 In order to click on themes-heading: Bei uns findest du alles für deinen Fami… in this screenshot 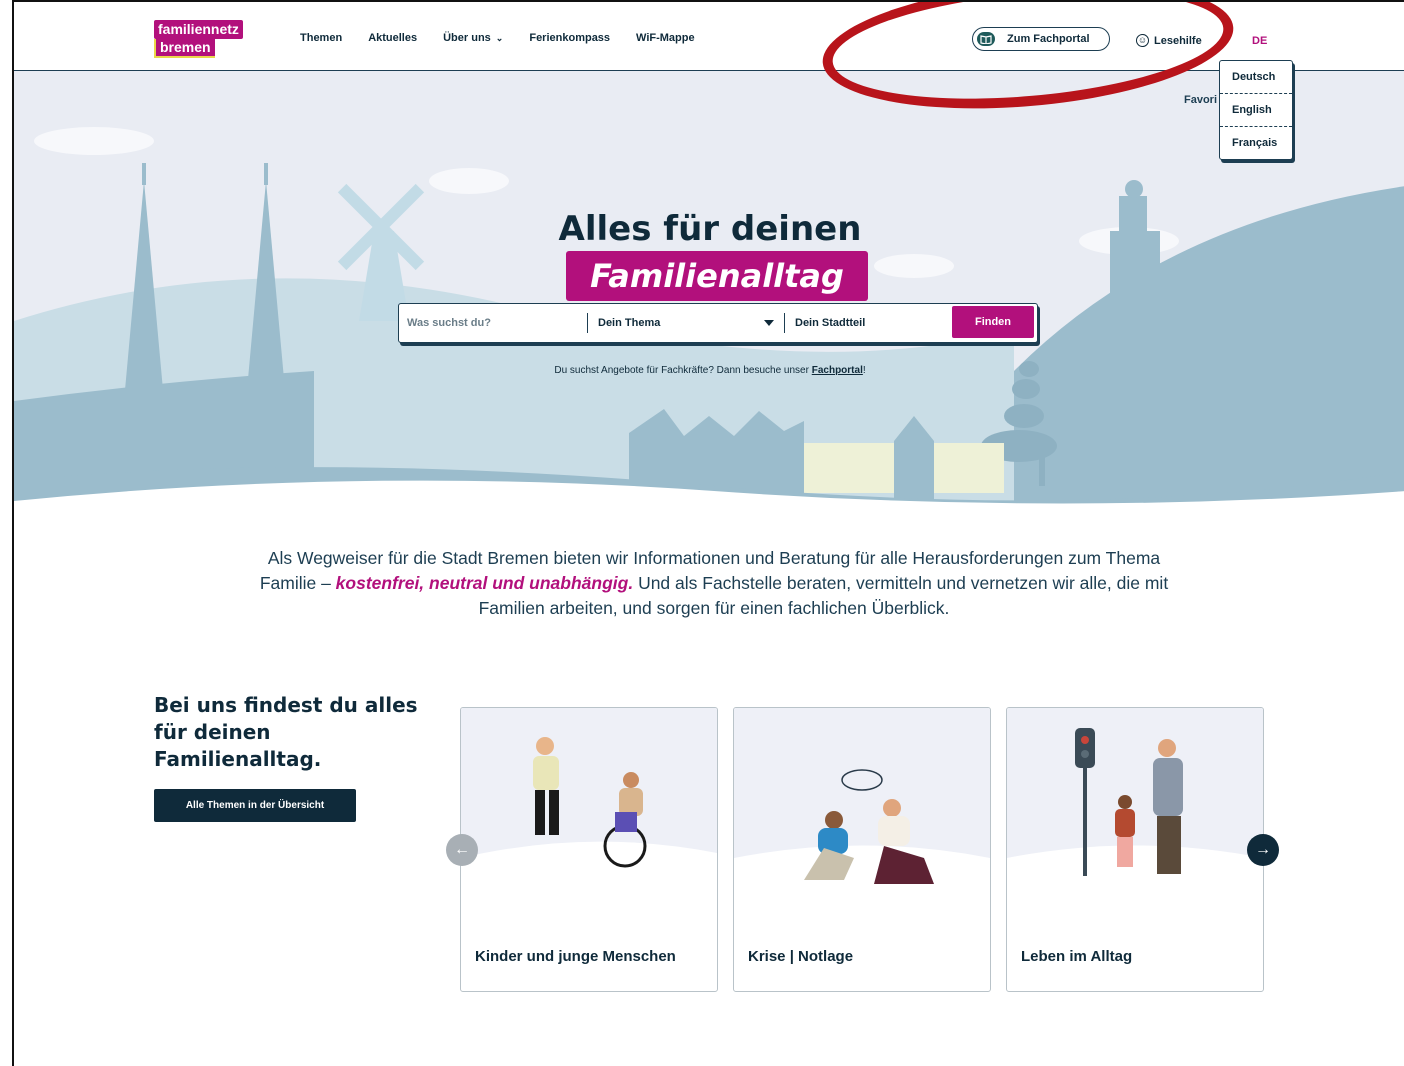, I will do `click(286, 732)`.